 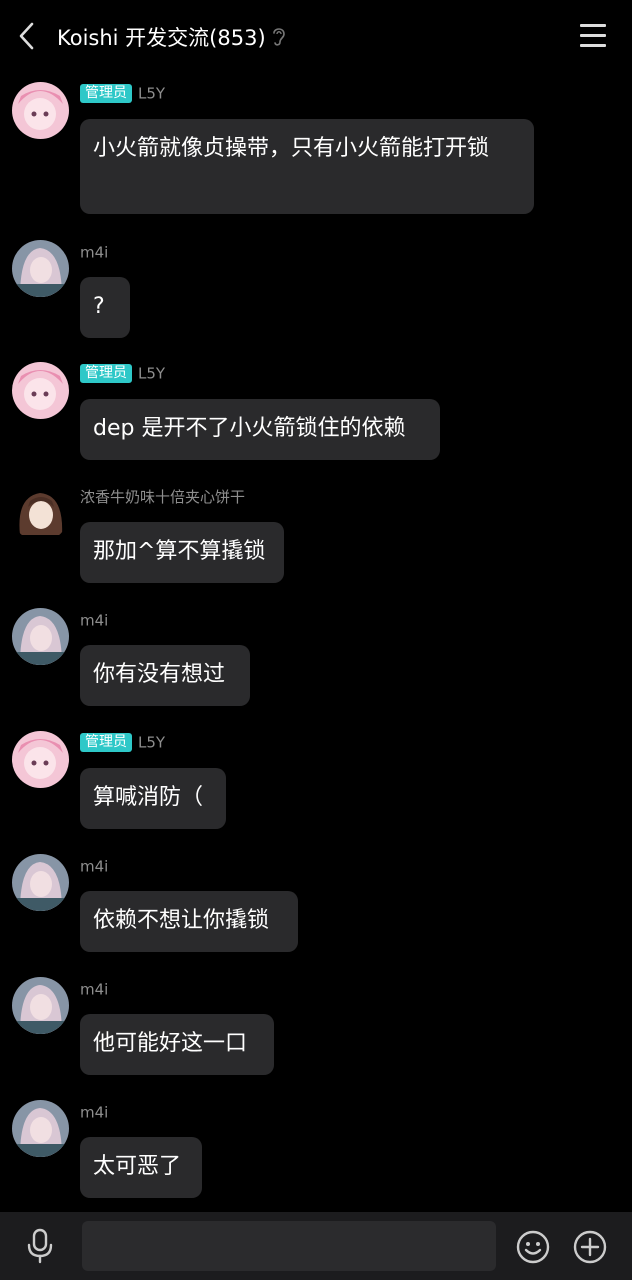 I want to click on message-bubble: ?, so click(x=105, y=307).